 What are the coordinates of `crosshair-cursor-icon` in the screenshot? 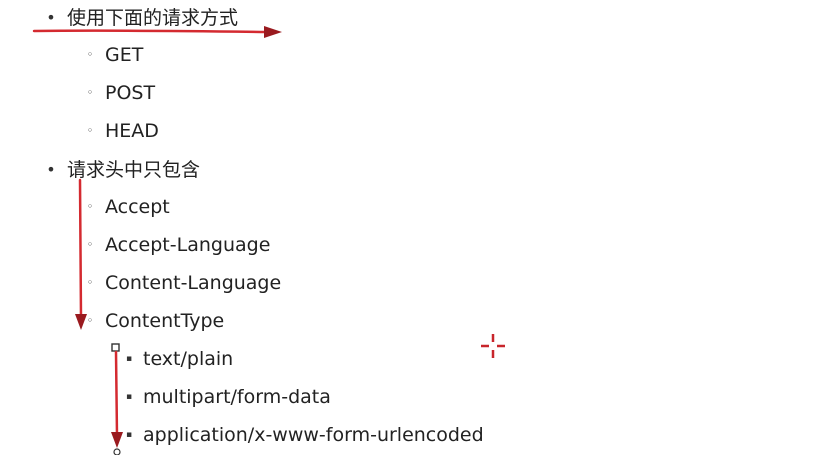 It's located at (493, 346).